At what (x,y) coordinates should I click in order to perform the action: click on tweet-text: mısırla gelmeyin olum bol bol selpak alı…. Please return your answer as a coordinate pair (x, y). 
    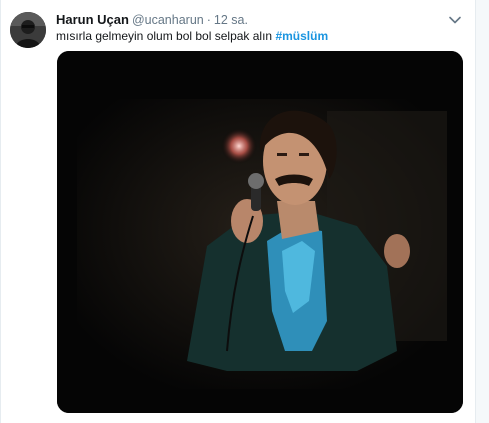
    Looking at the image, I should click on (192, 36).